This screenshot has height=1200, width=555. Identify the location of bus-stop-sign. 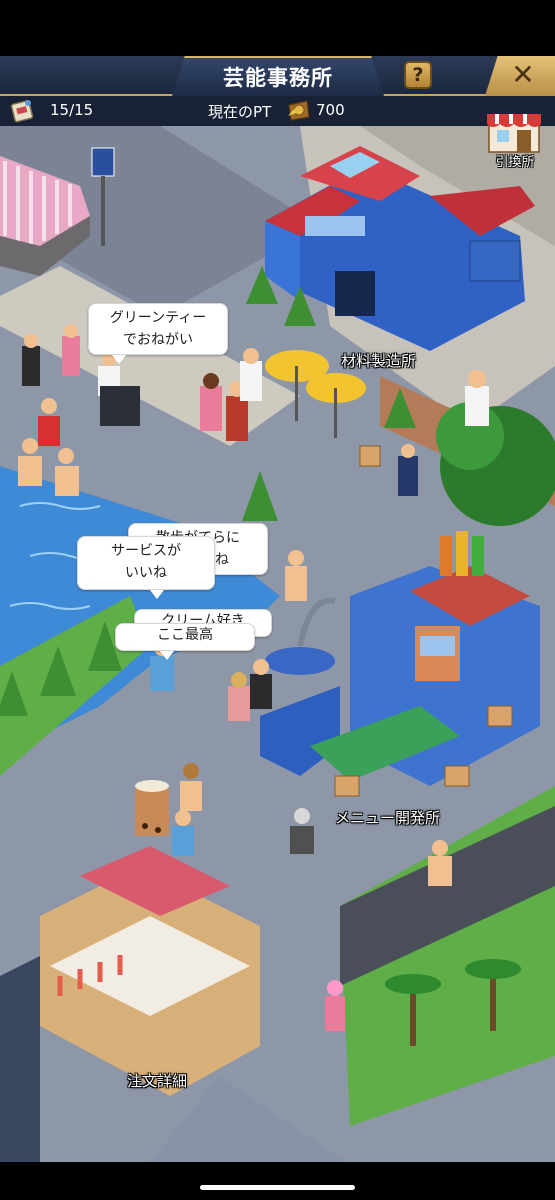
(103, 162).